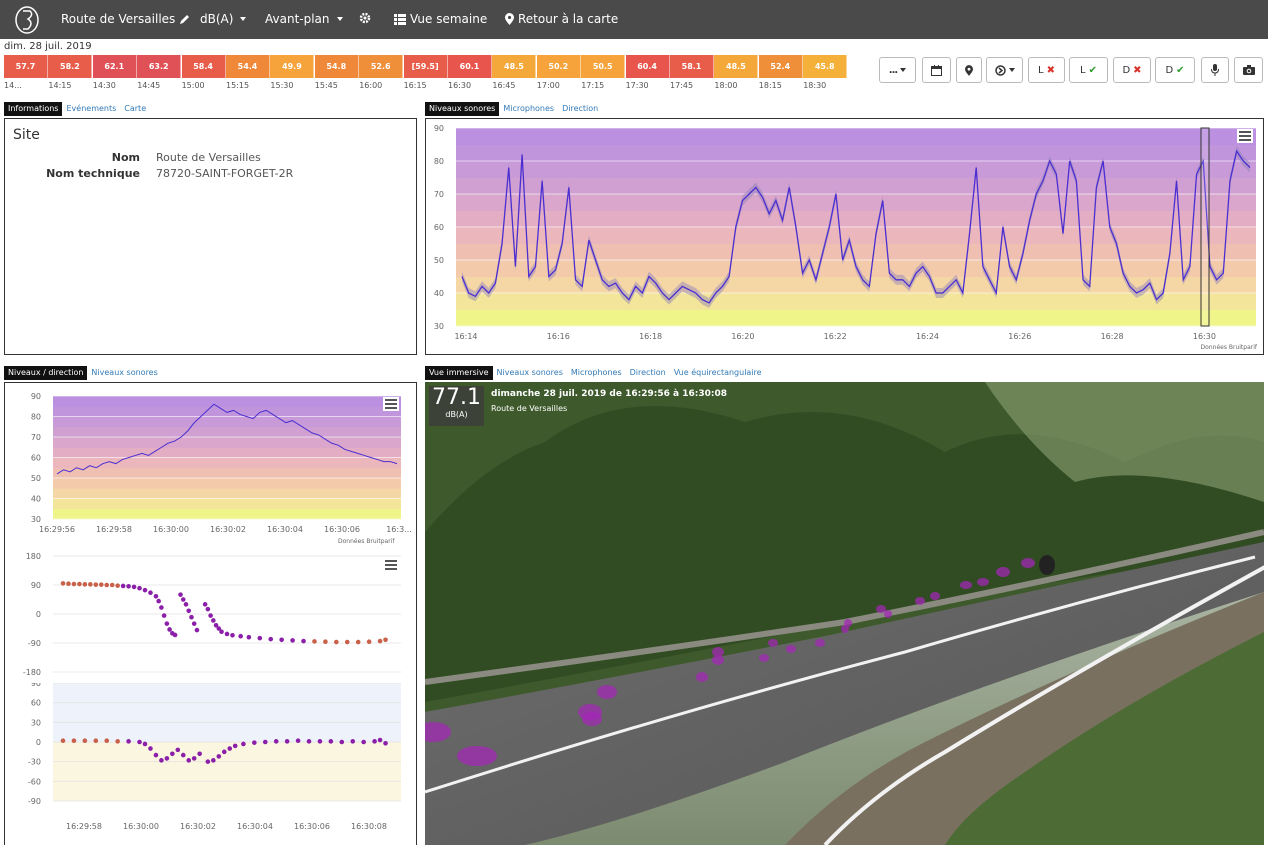  What do you see at coordinates (1041, 70) in the screenshot?
I see `l-off-label: L` at bounding box center [1041, 70].